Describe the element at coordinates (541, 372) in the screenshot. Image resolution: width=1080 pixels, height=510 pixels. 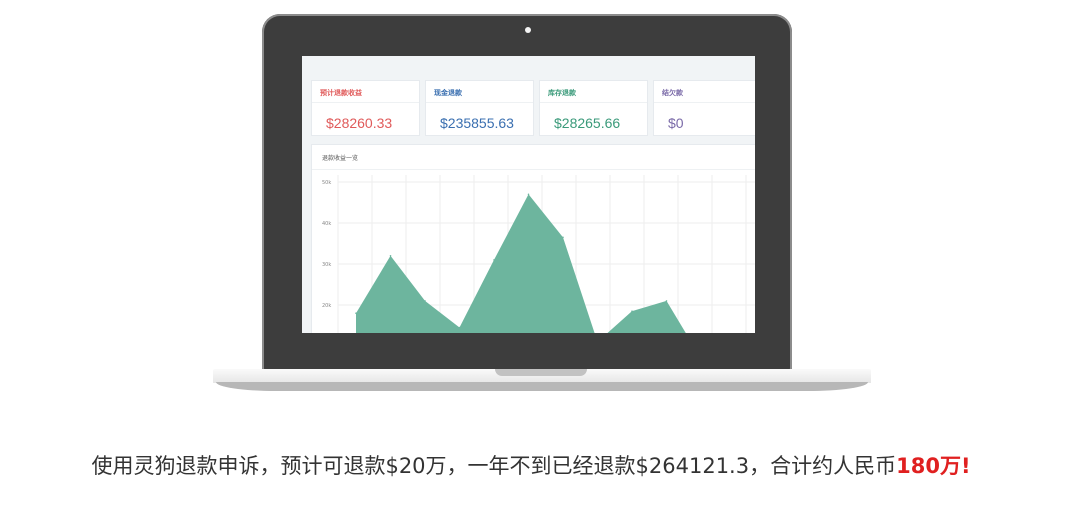
I see `laptop-notch` at that location.